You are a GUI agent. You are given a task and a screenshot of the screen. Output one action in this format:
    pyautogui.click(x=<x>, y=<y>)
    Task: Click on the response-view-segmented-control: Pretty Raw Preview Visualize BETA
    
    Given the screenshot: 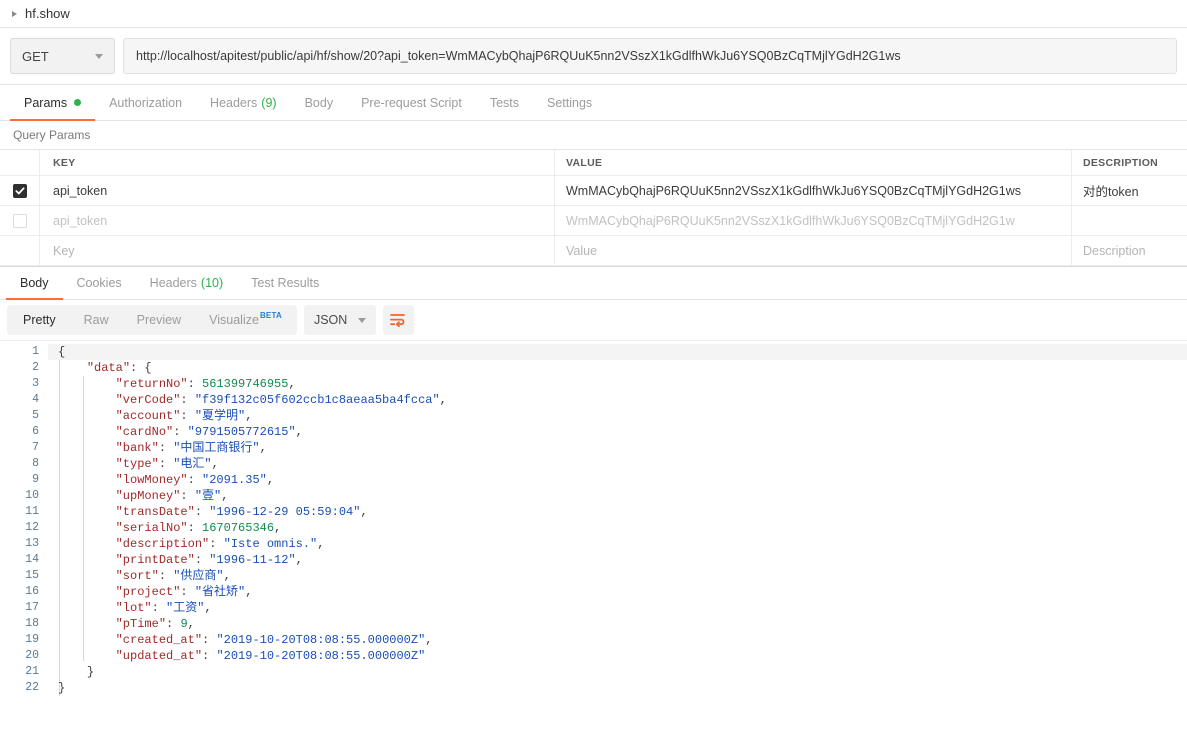 What is the action you would take?
    pyautogui.click(x=152, y=320)
    